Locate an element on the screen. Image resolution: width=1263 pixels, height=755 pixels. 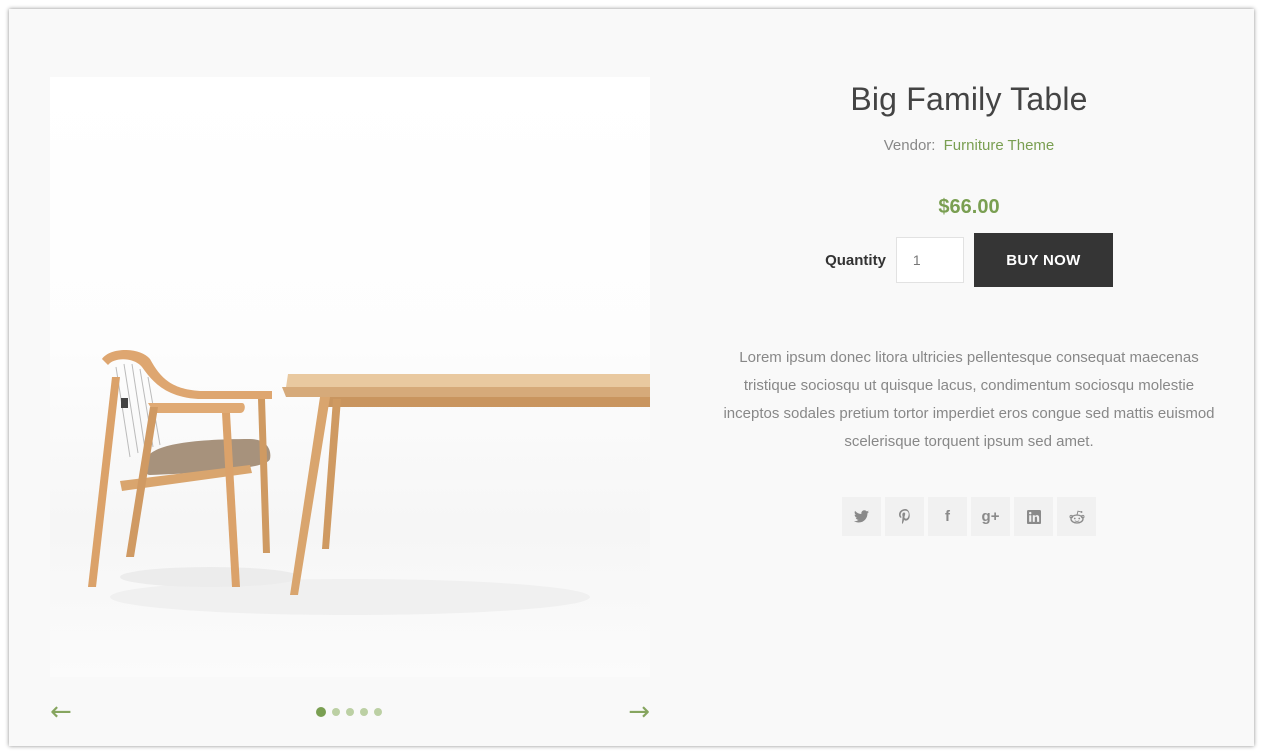
product-price: $66.00 is located at coordinates (969, 207).